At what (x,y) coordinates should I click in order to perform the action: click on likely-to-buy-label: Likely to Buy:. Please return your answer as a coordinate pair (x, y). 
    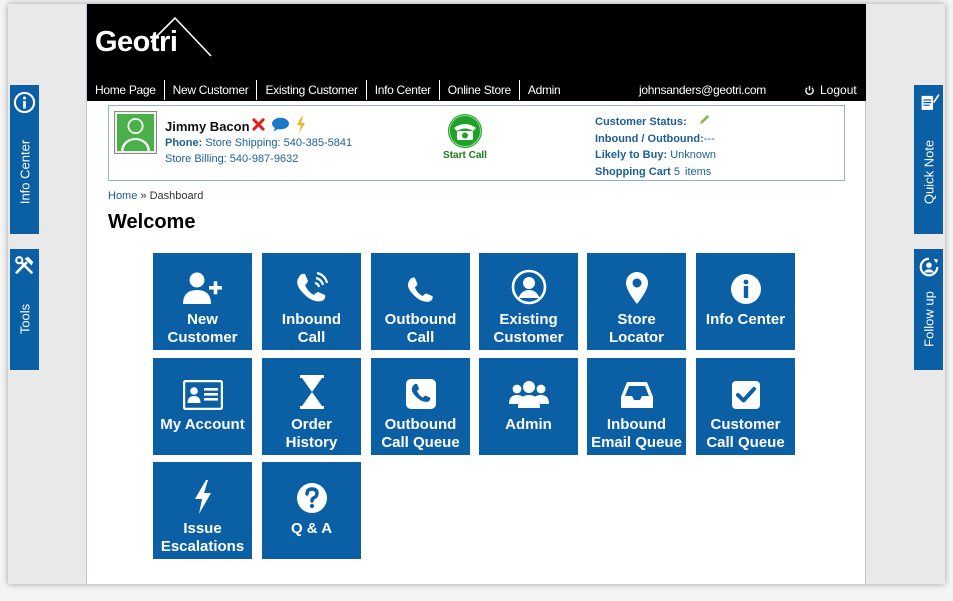
    Looking at the image, I should click on (631, 155).